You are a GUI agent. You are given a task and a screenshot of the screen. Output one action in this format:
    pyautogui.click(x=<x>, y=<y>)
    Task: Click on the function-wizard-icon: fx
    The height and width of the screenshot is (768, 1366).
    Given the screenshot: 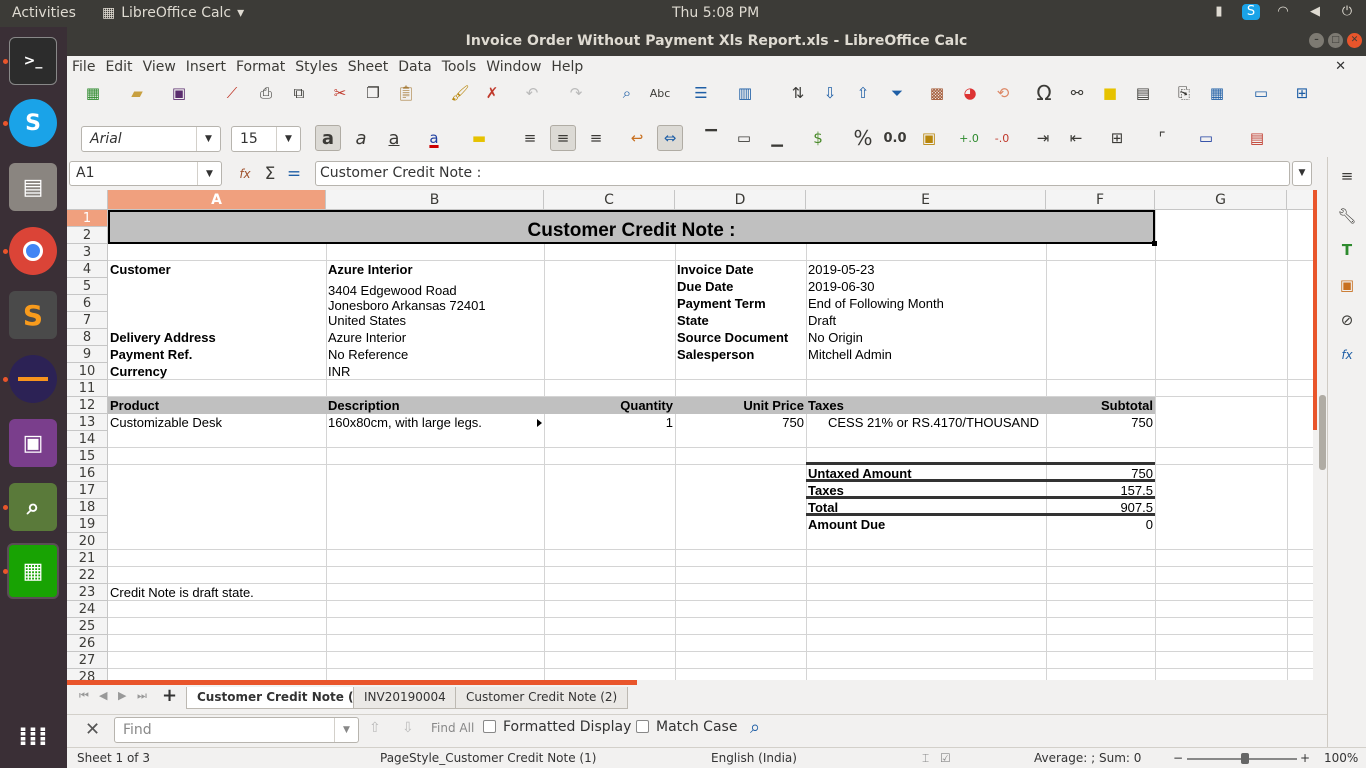 What is the action you would take?
    pyautogui.click(x=245, y=174)
    